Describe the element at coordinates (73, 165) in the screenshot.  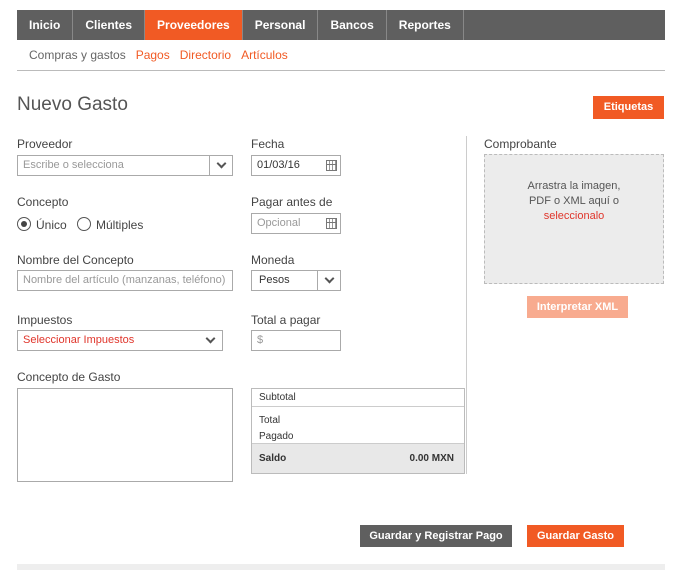
I see `proveedor-placeholder: Escribe o selecciona` at that location.